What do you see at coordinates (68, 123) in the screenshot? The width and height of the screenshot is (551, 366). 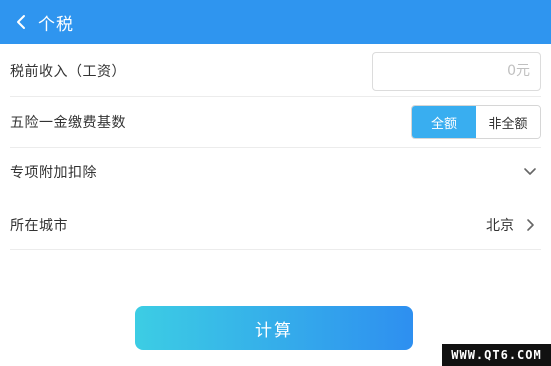 I see `insurance-base-label: 五险一金缴费基数` at bounding box center [68, 123].